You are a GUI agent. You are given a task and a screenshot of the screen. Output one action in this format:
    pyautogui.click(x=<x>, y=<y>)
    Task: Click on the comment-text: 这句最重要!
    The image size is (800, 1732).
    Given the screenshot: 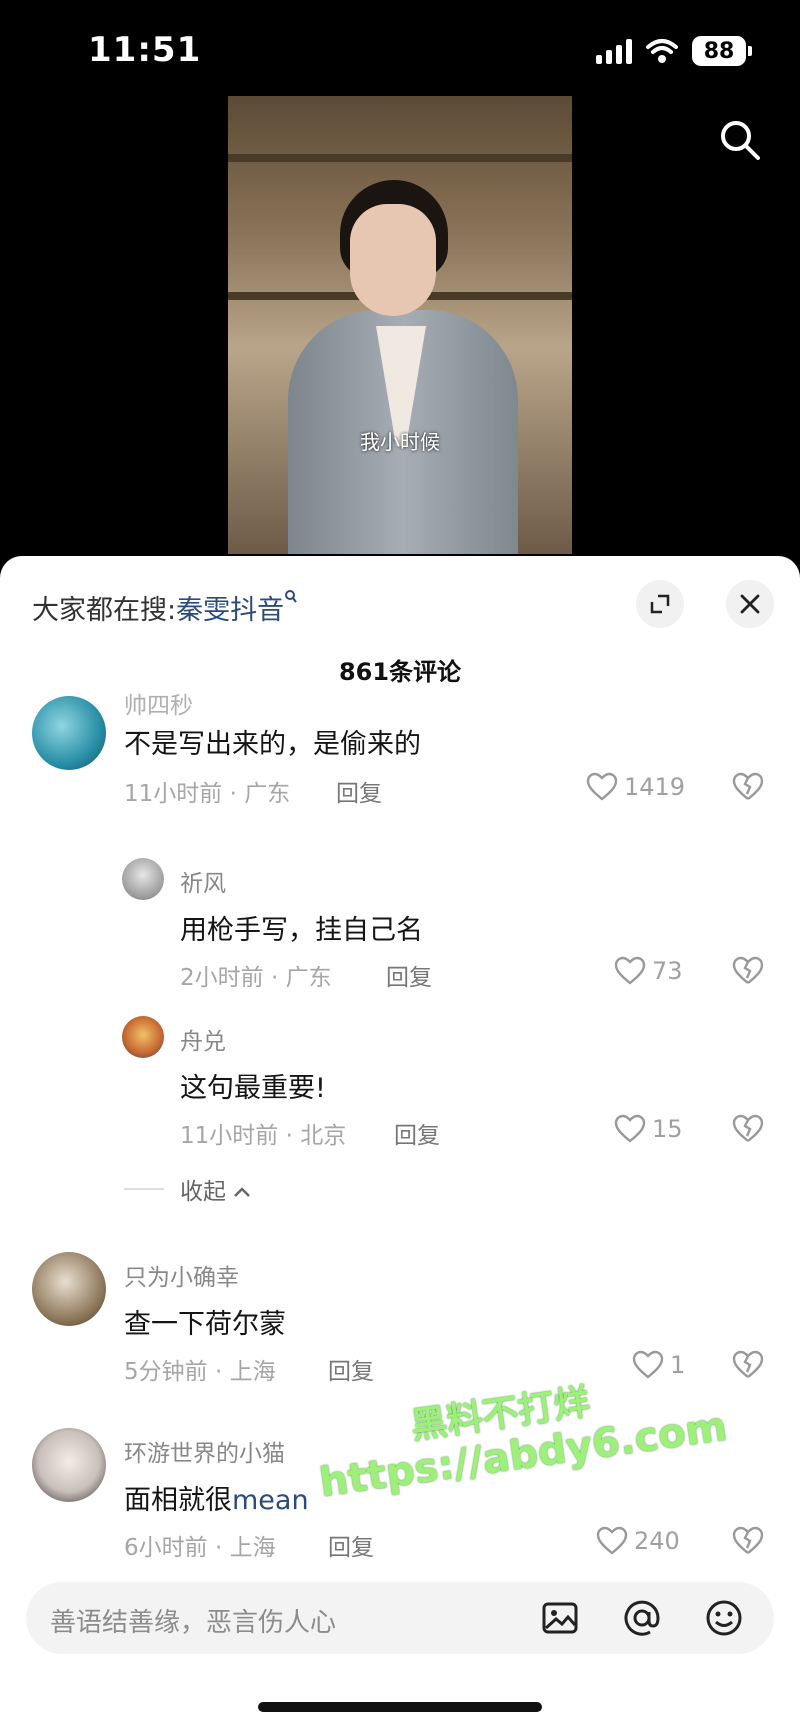 What is the action you would take?
    pyautogui.click(x=253, y=1088)
    